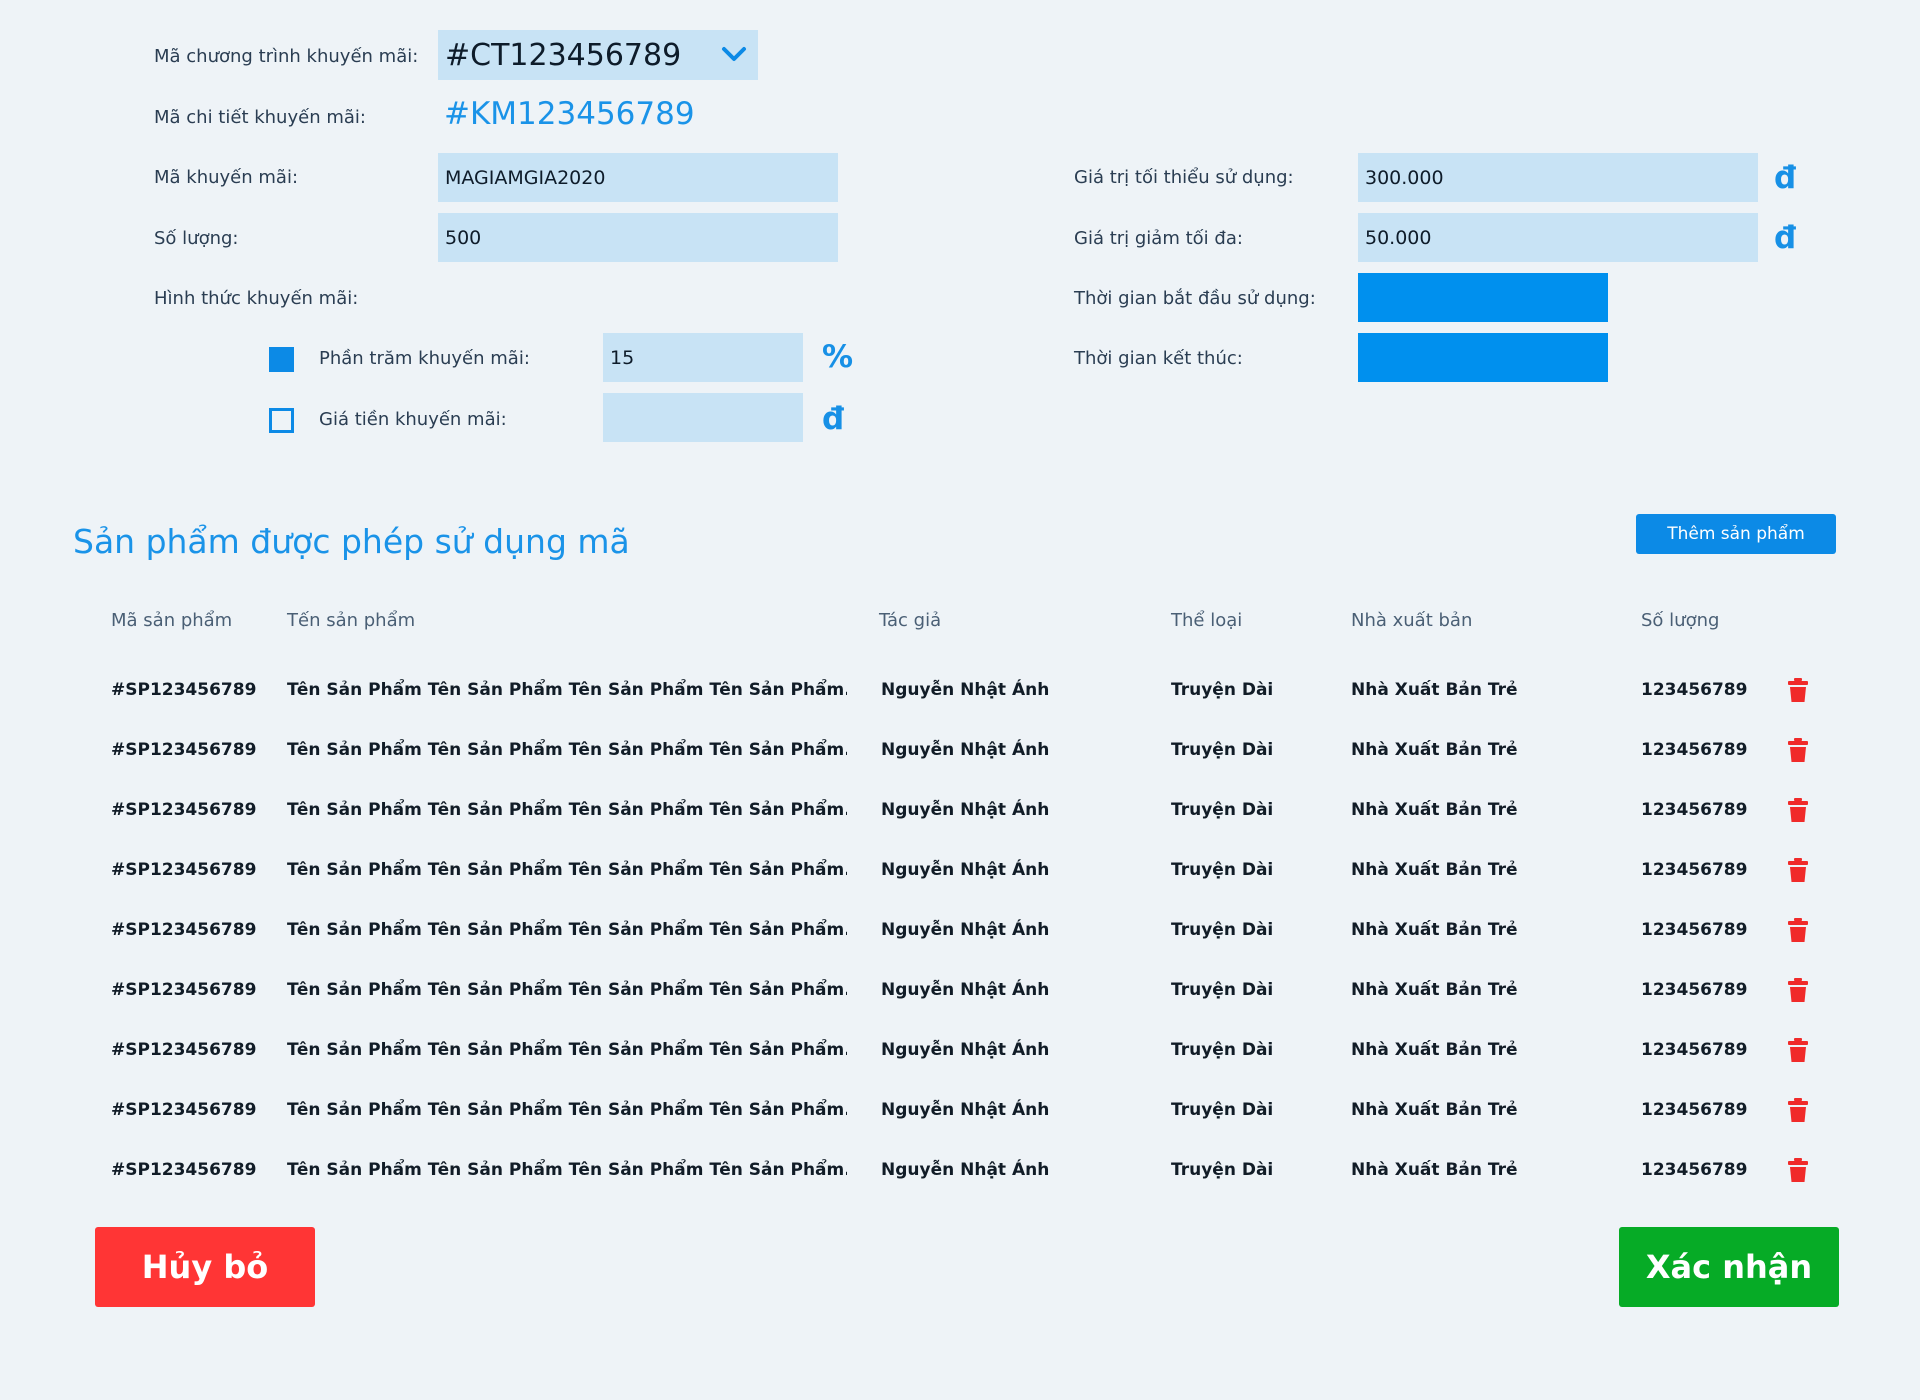 This screenshot has height=1400, width=1920. Describe the element at coordinates (910, 620) in the screenshot. I see `col-header-author: Tác giả` at that location.